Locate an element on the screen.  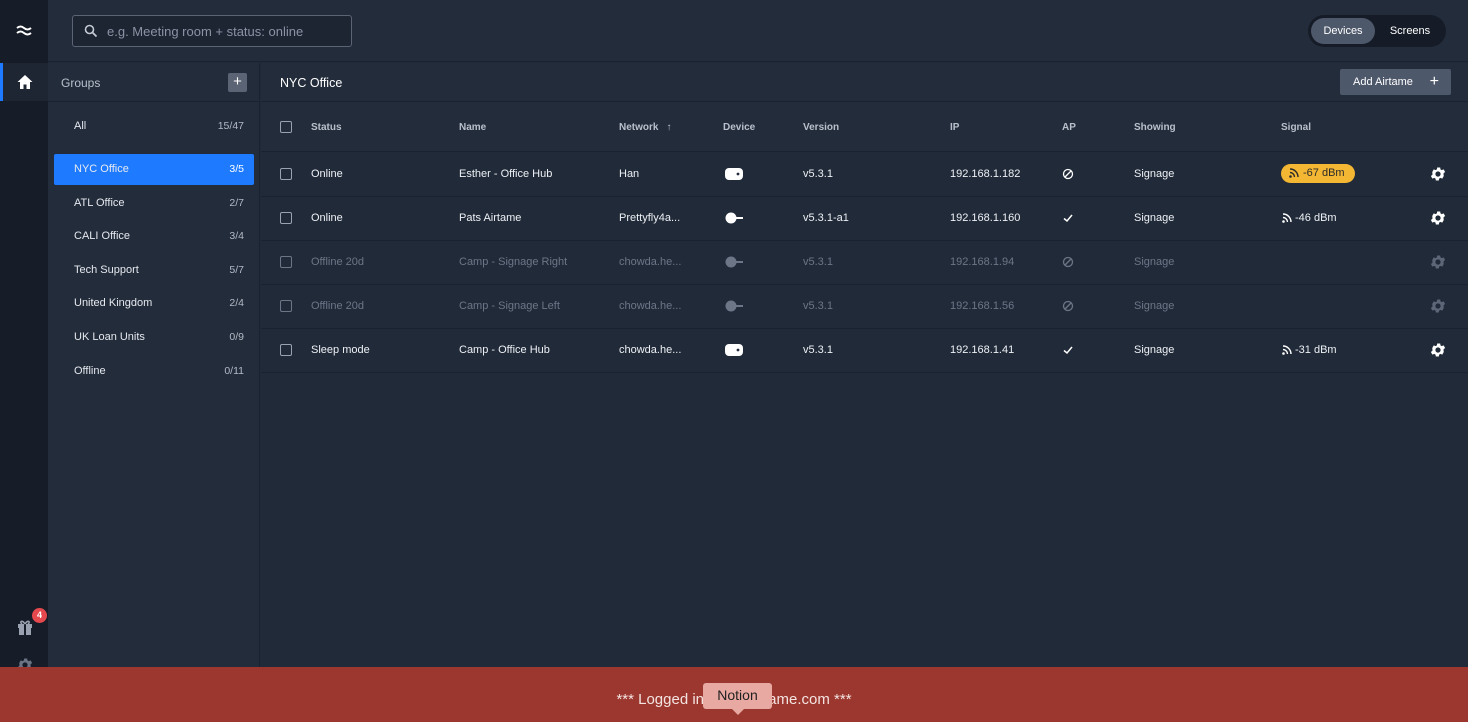
name-cell: Camp - Signage Right is located at coordinates (513, 262).